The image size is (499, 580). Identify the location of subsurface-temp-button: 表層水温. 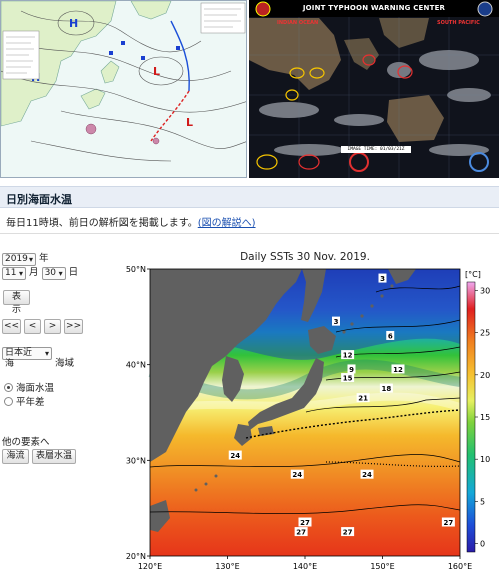
(54, 456).